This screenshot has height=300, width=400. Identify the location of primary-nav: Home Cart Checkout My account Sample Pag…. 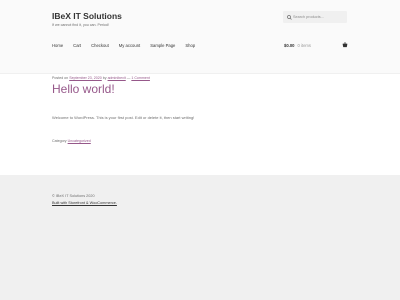
(128, 47).